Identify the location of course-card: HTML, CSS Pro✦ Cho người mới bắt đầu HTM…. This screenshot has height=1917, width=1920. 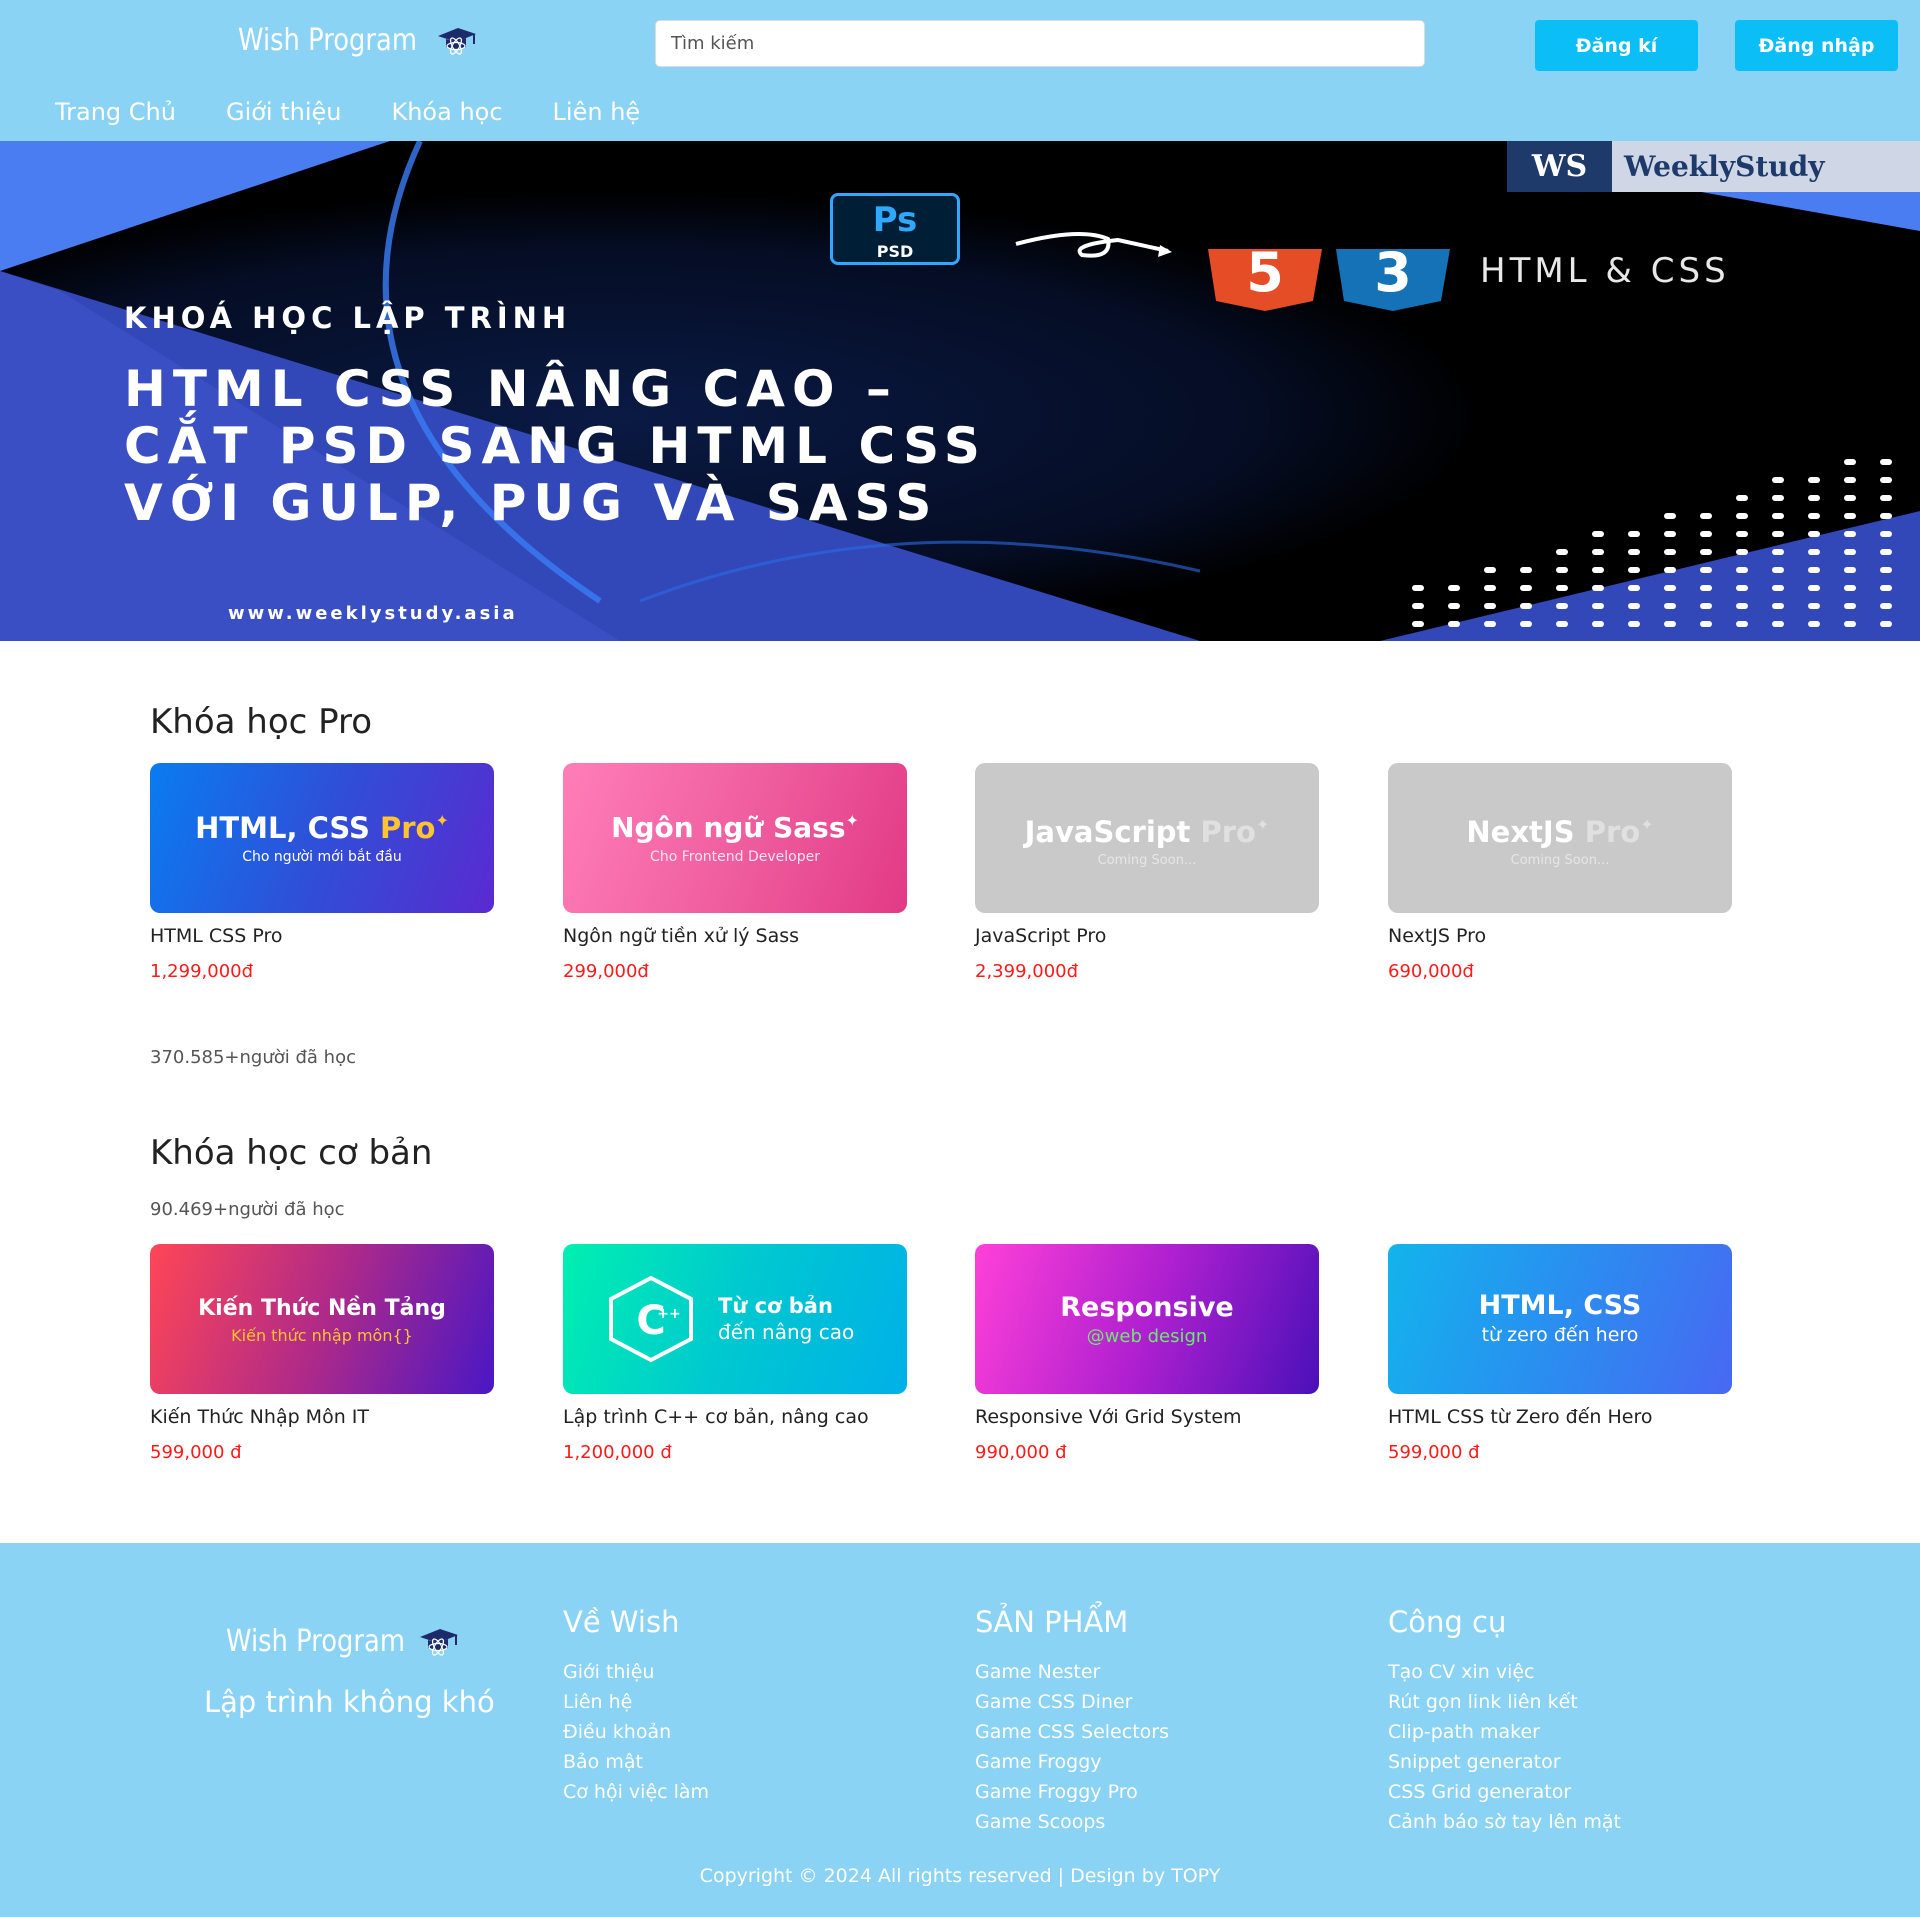
(322, 872).